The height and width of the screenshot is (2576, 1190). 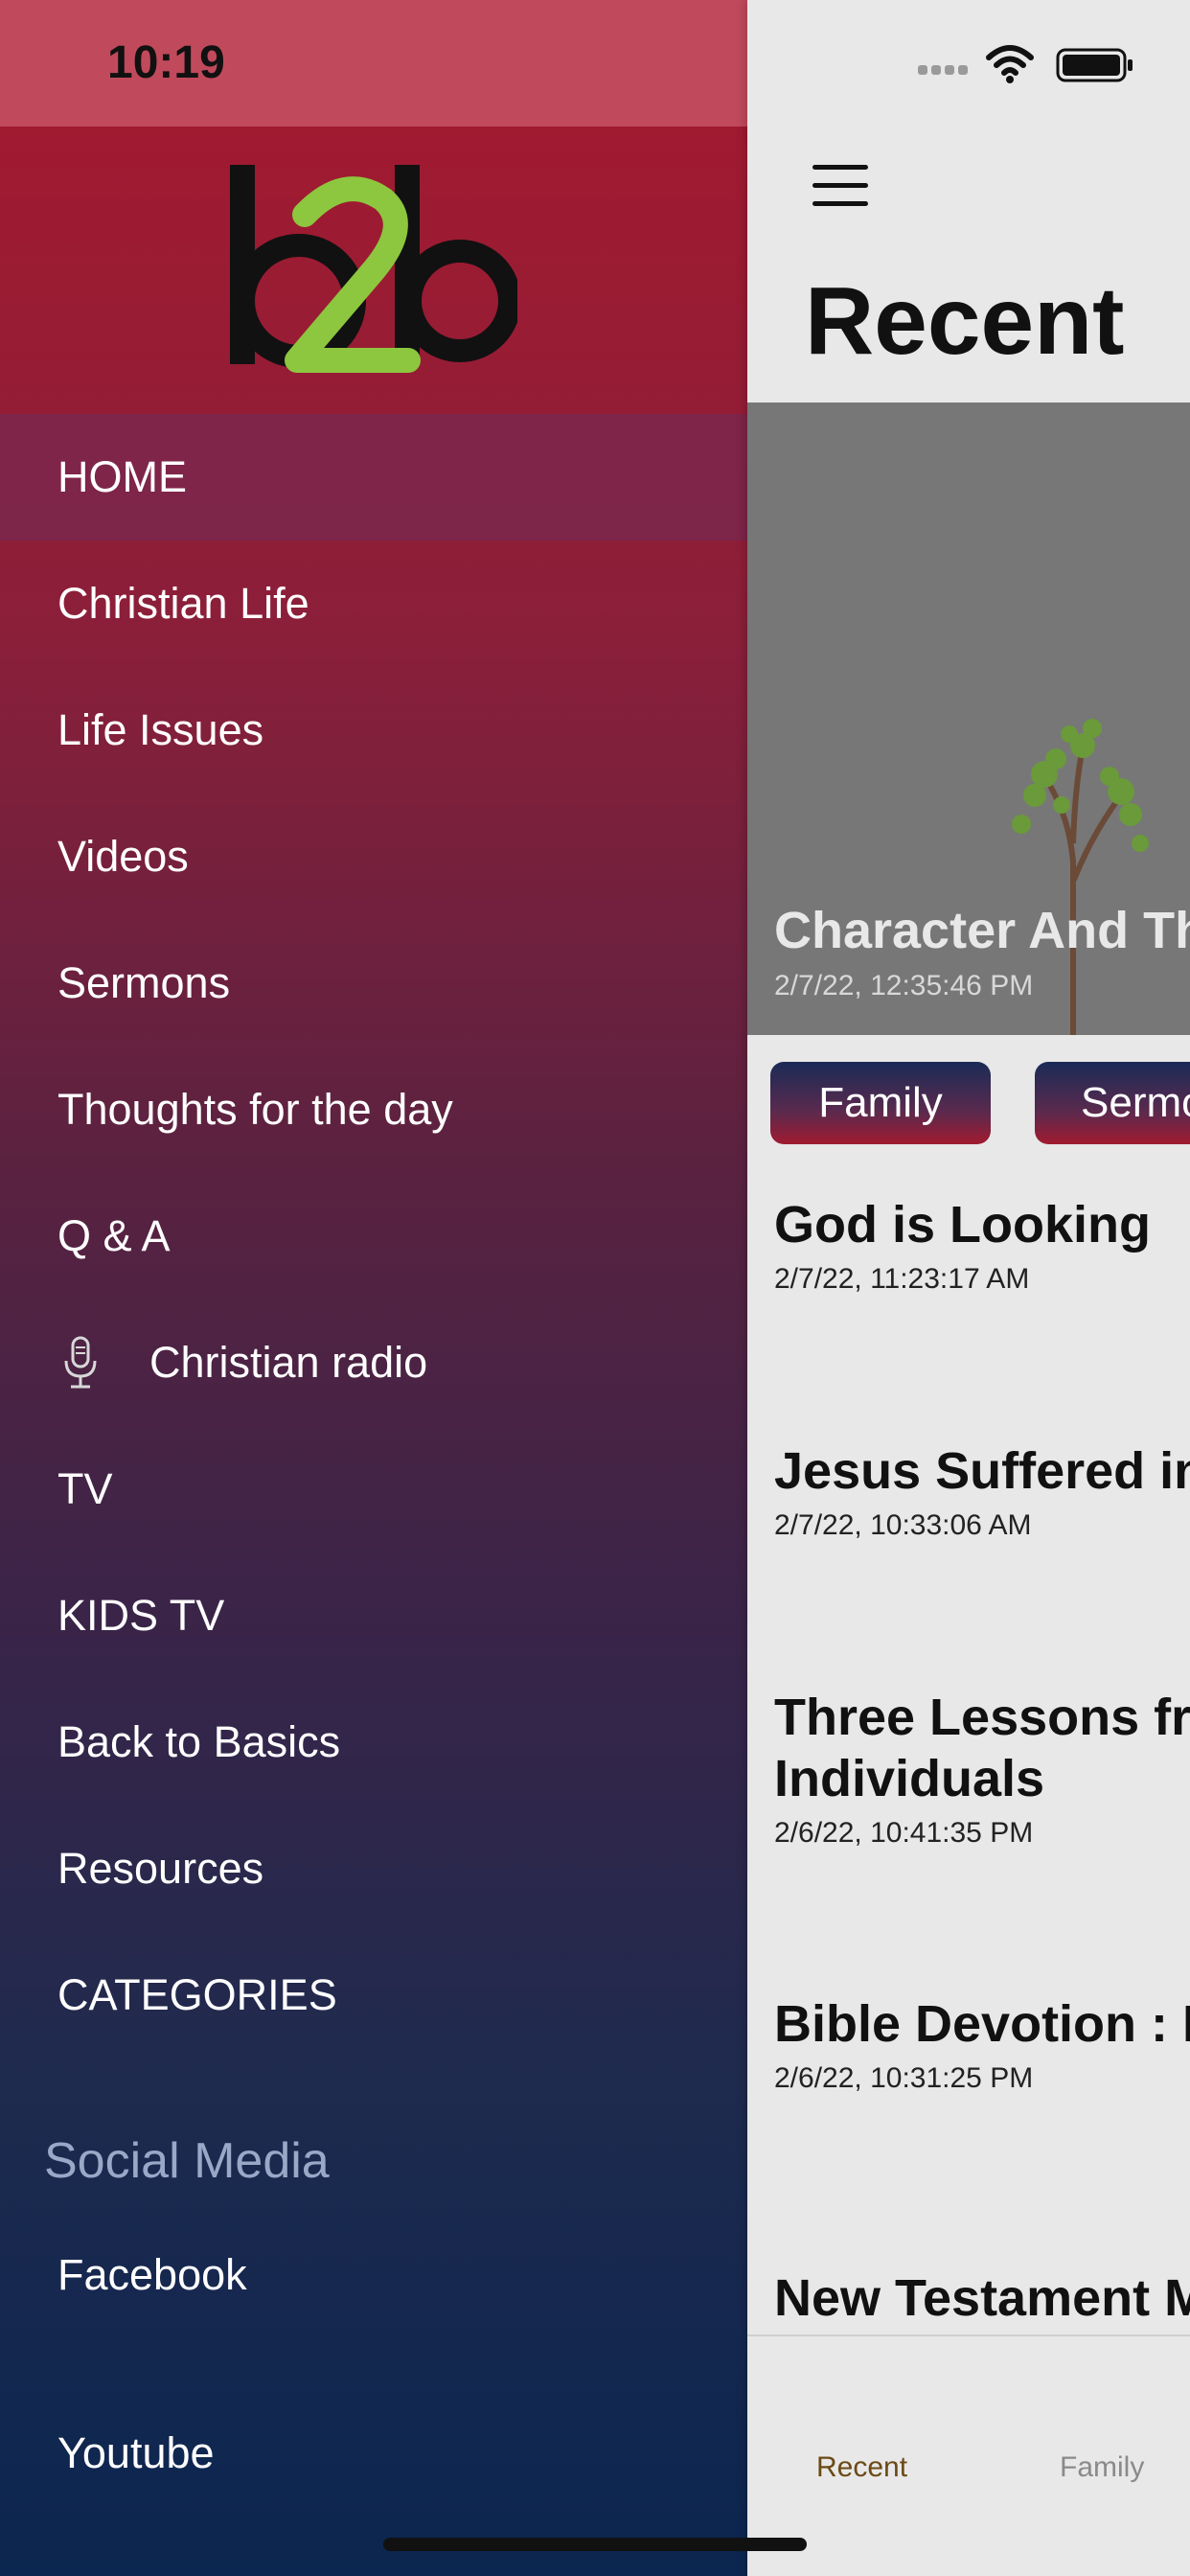 I want to click on menu-item-label: Christian Life, so click(x=183, y=603).